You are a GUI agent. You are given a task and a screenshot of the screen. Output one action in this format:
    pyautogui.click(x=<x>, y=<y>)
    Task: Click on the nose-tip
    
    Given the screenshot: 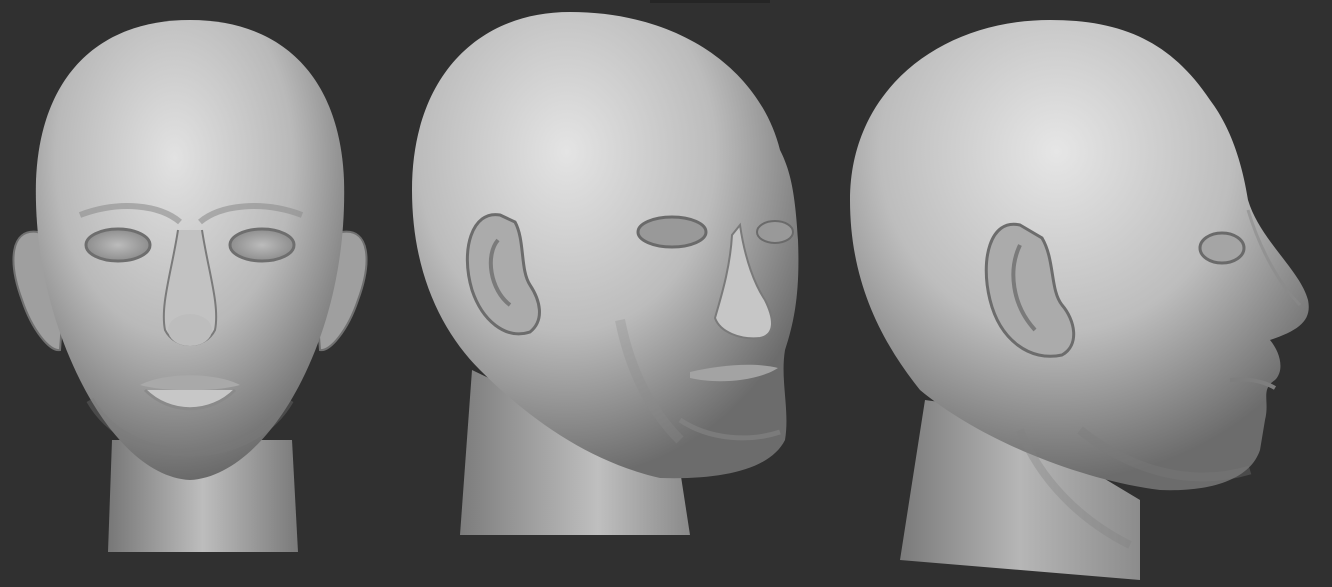 What is the action you would take?
    pyautogui.click(x=190, y=330)
    